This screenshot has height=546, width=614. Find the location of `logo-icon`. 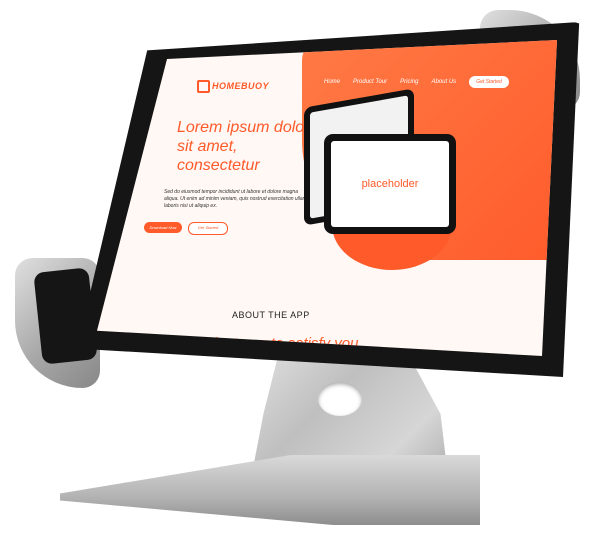

logo-icon is located at coordinates (203, 86).